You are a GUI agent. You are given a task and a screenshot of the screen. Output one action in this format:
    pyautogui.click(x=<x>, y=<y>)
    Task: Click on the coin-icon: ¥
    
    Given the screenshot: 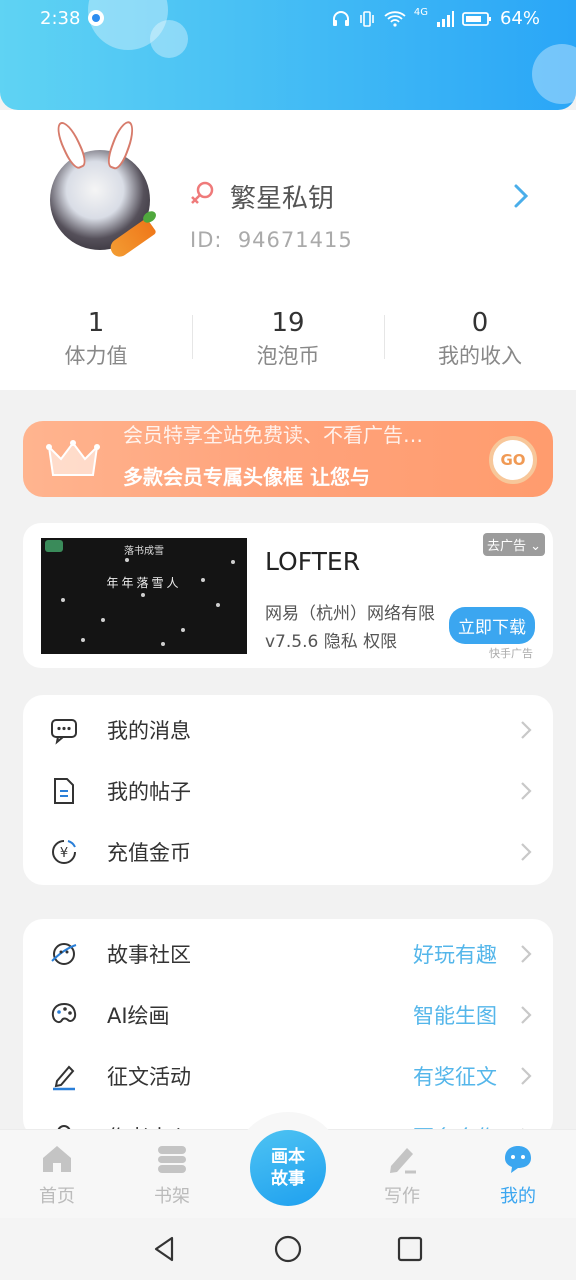 What is the action you would take?
    pyautogui.click(x=64, y=852)
    